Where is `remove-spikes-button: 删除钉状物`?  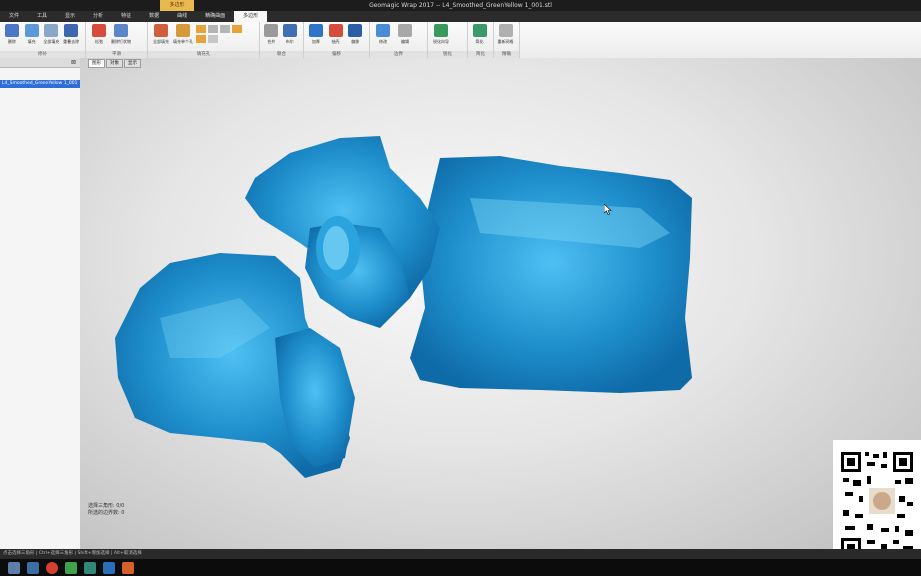
remove-spikes-button: 删除钉状物 is located at coordinates (121, 36).